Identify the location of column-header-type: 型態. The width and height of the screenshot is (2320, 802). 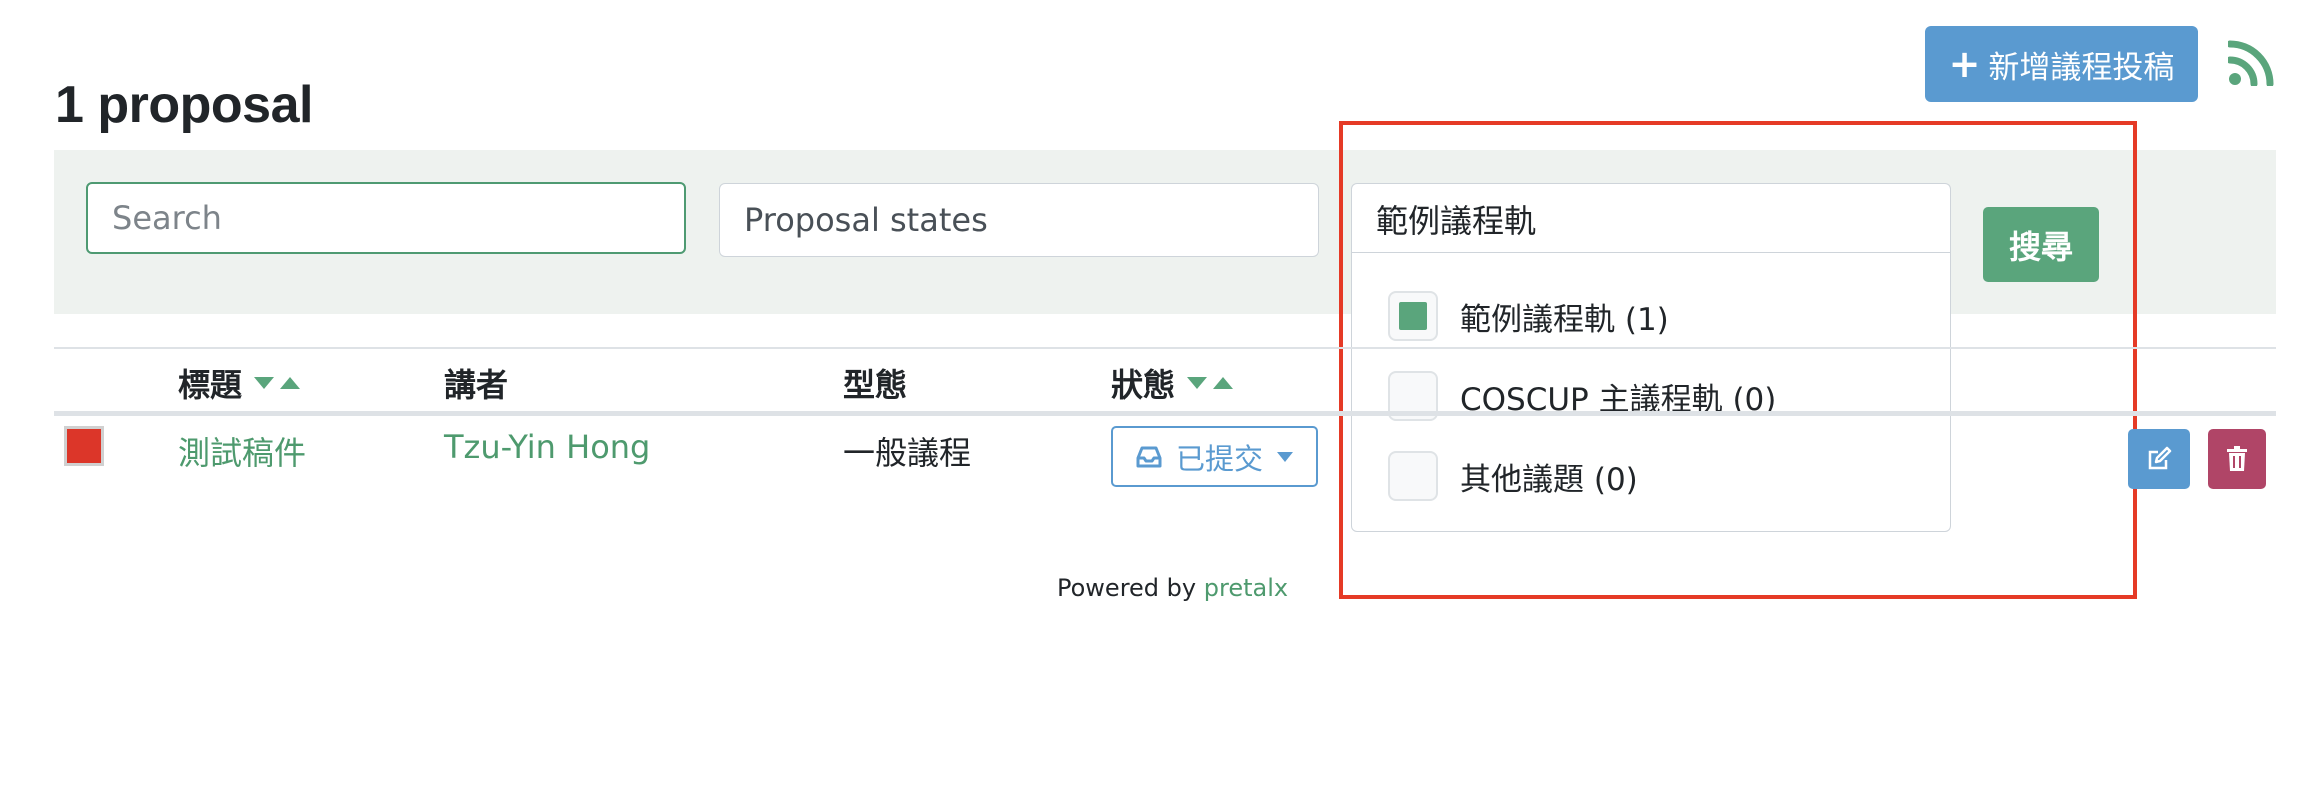
(875, 383).